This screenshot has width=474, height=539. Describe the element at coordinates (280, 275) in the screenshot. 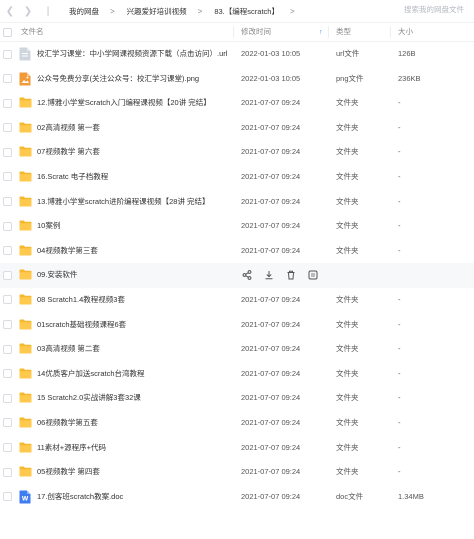

I see `row-actions` at that location.